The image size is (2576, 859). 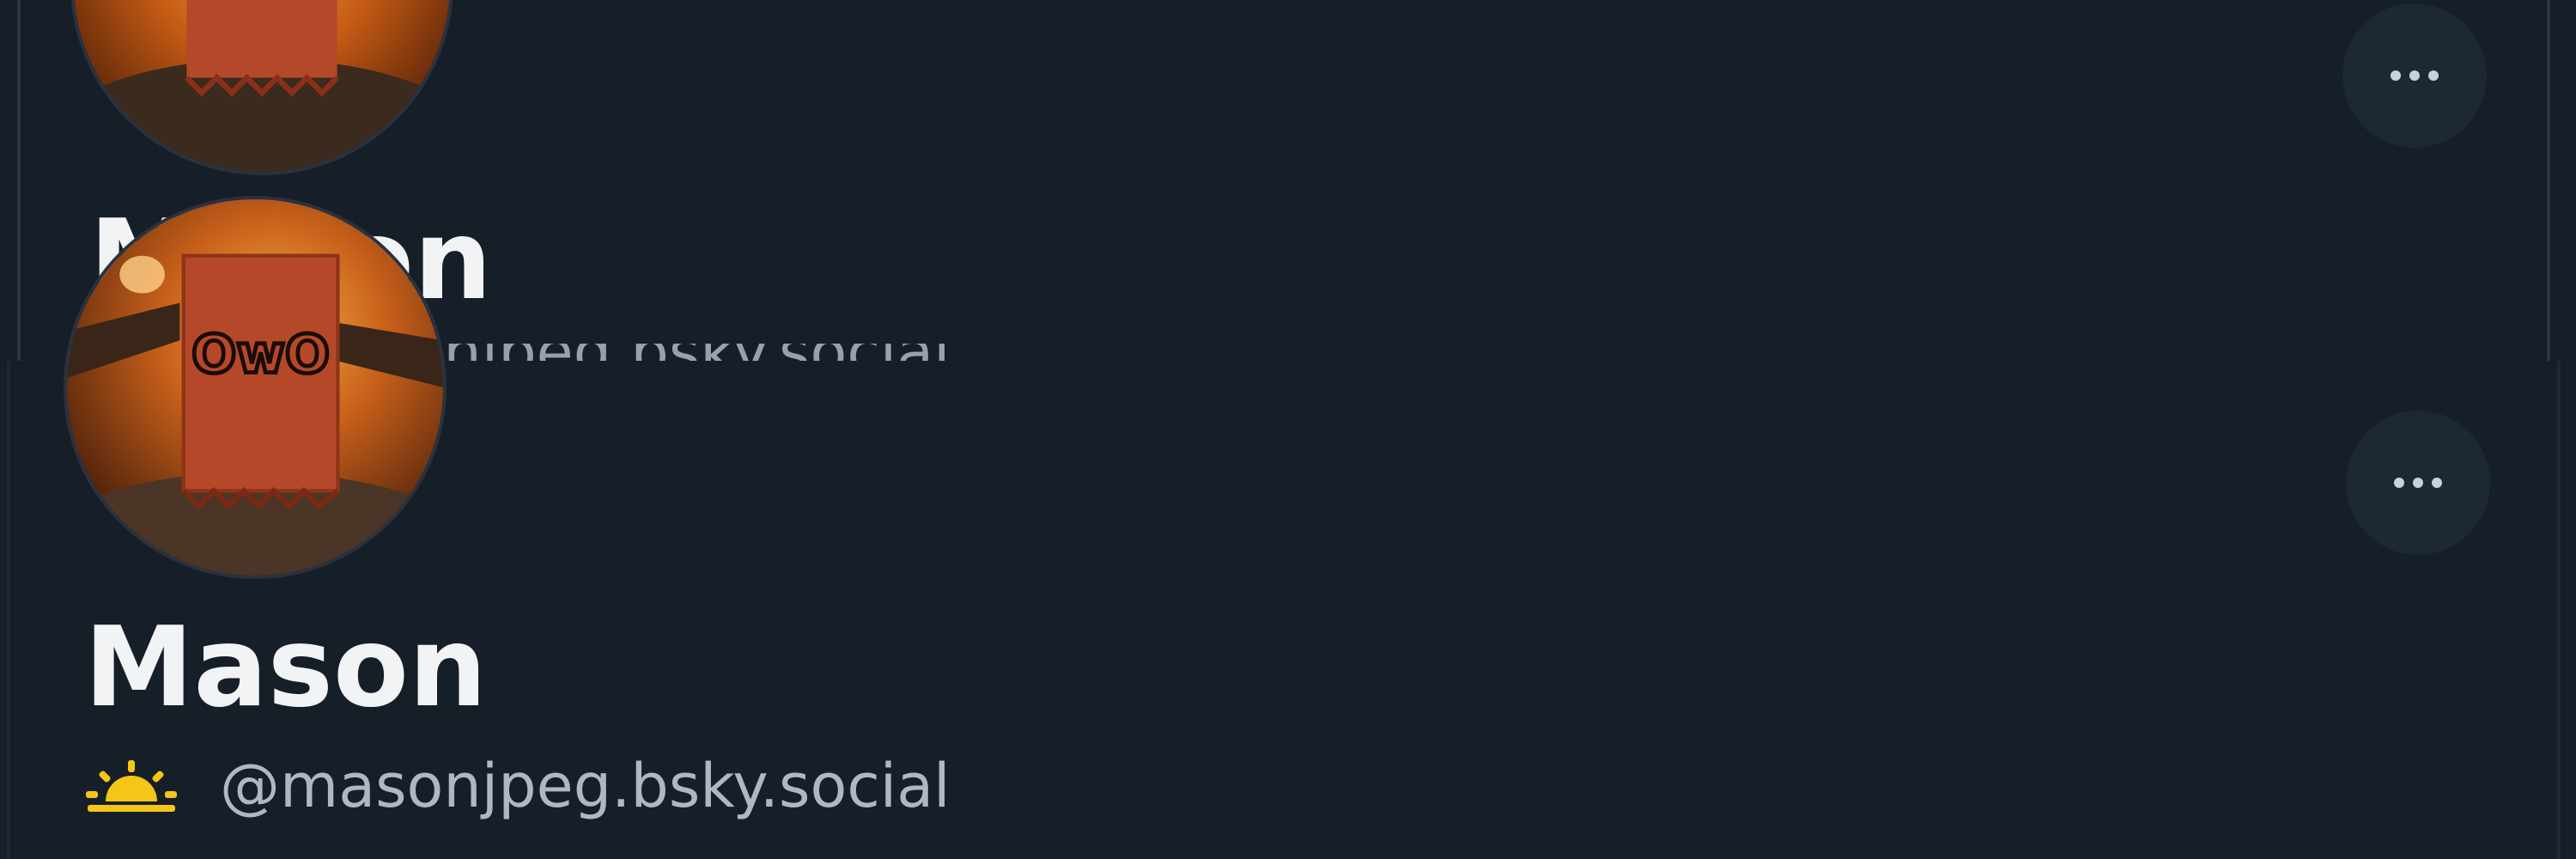 I want to click on avatar, so click(x=261, y=87).